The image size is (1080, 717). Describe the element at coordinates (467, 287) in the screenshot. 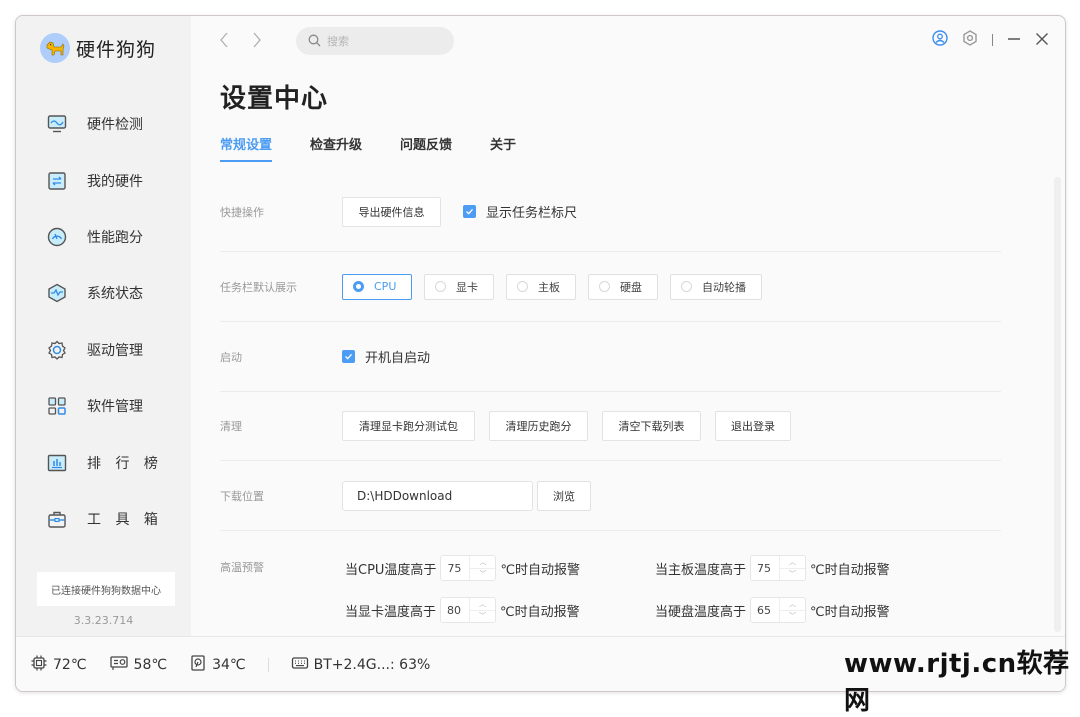

I see `radio-label: 显卡` at that location.